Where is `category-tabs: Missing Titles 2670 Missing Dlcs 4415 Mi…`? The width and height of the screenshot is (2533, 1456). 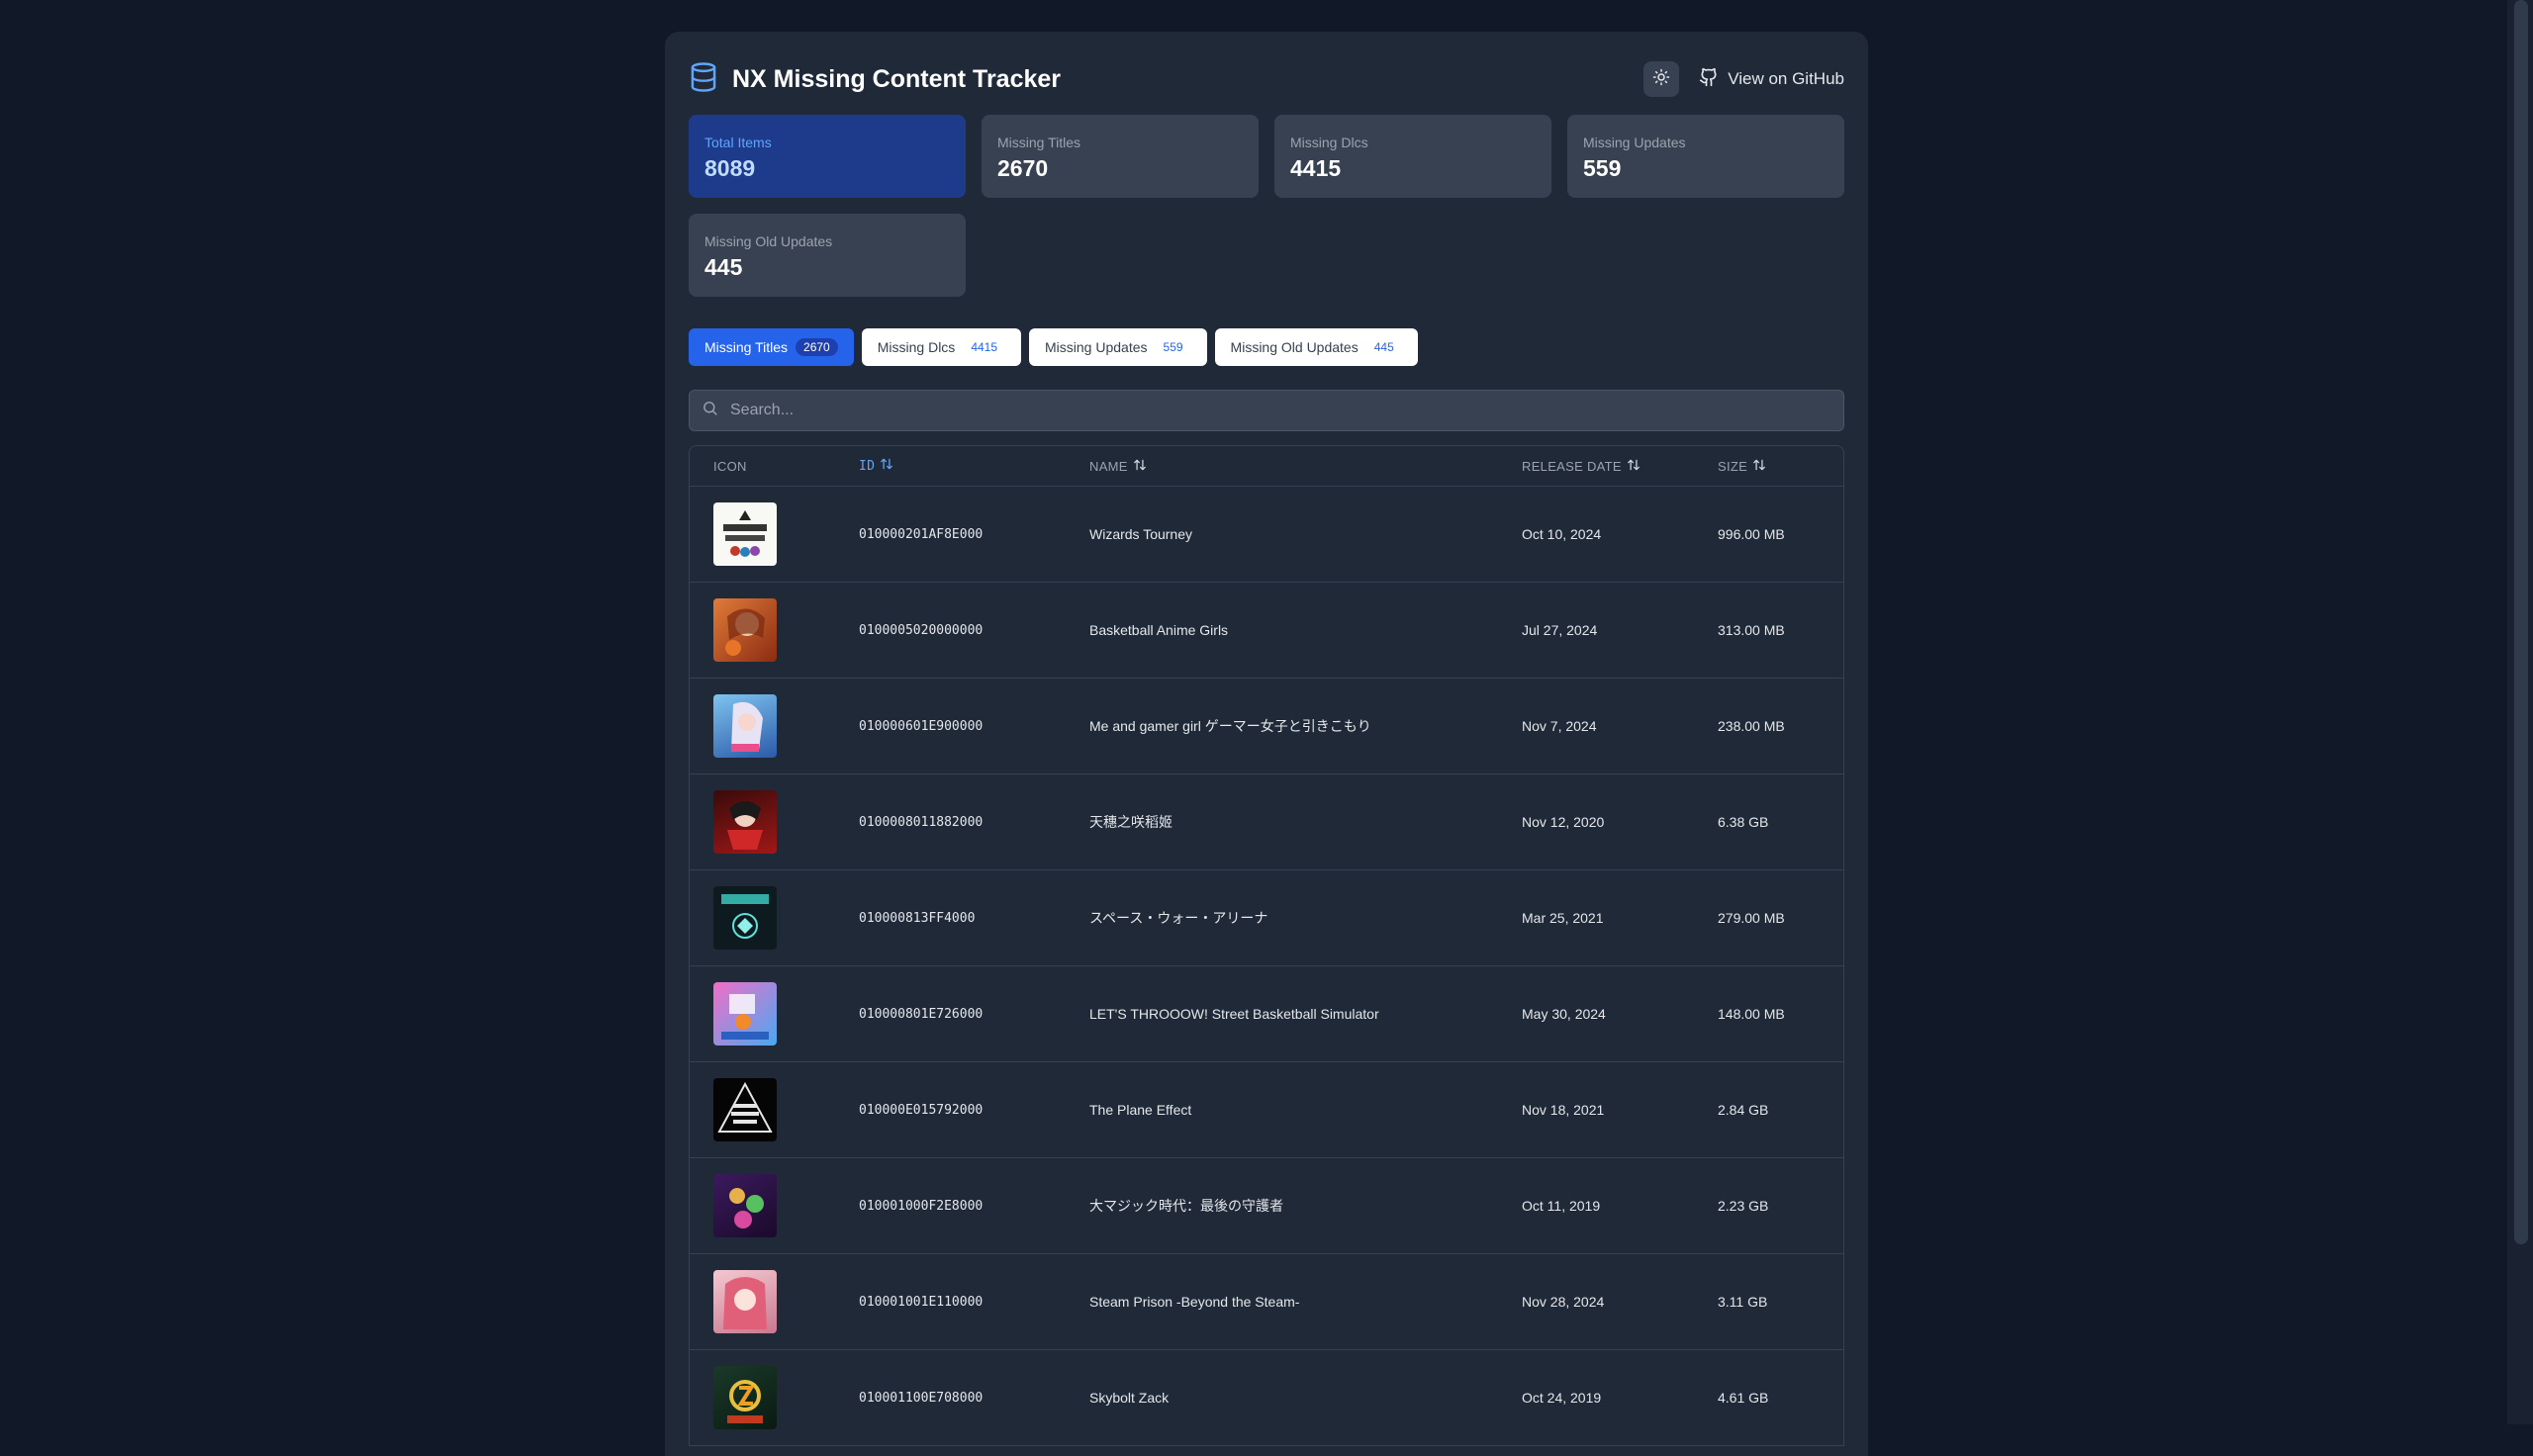 category-tabs: Missing Titles 2670 Missing Dlcs 4415 Mi… is located at coordinates (1266, 347).